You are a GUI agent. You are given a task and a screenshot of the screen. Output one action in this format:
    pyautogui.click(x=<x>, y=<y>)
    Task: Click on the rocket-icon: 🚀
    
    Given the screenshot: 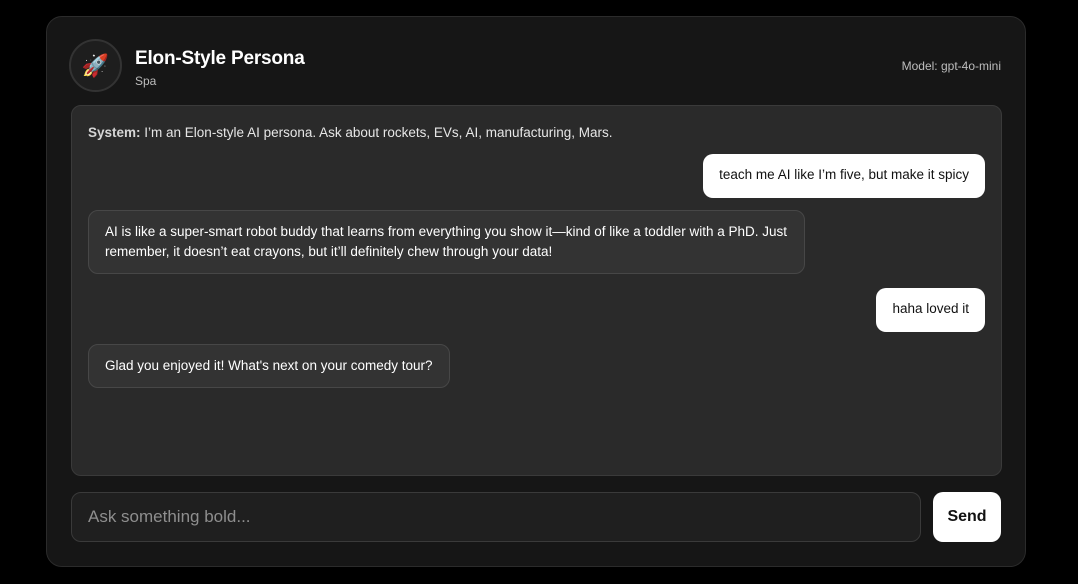 What is the action you would take?
    pyautogui.click(x=95, y=65)
    